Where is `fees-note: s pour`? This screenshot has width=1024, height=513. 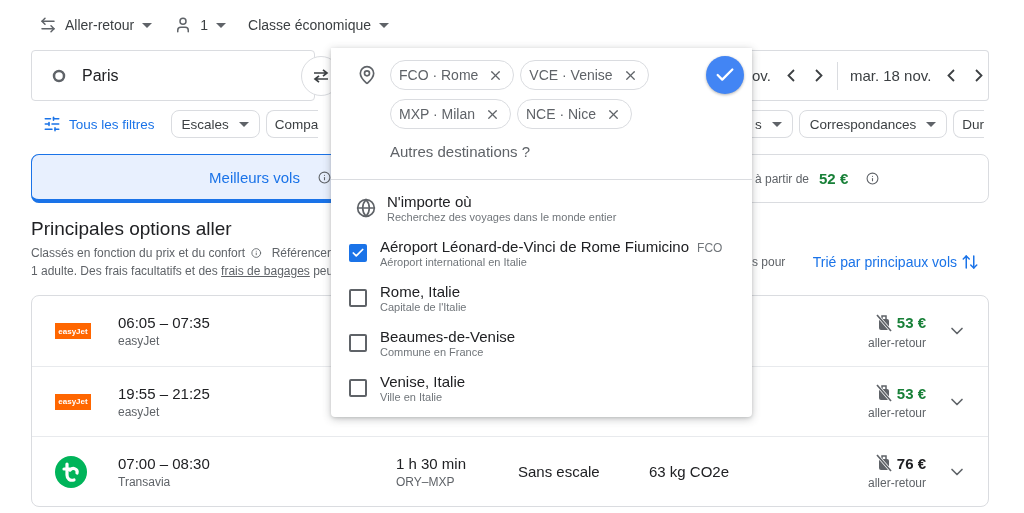 fees-note: s pour is located at coordinates (769, 262).